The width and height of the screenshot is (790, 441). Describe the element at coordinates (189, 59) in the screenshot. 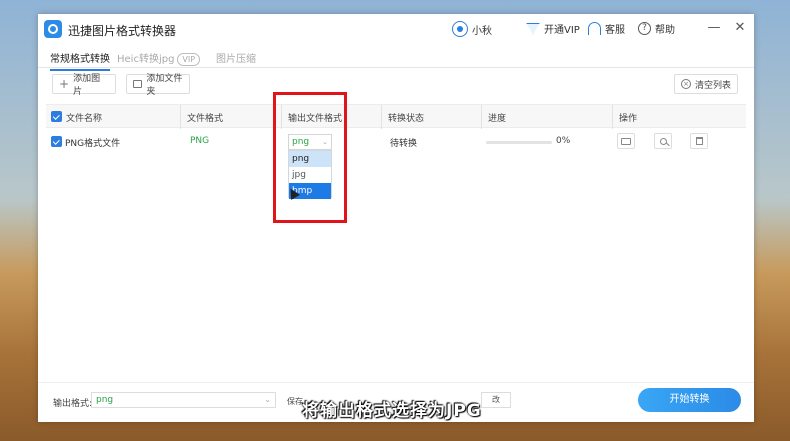

I see `vip-badge: VIP` at that location.